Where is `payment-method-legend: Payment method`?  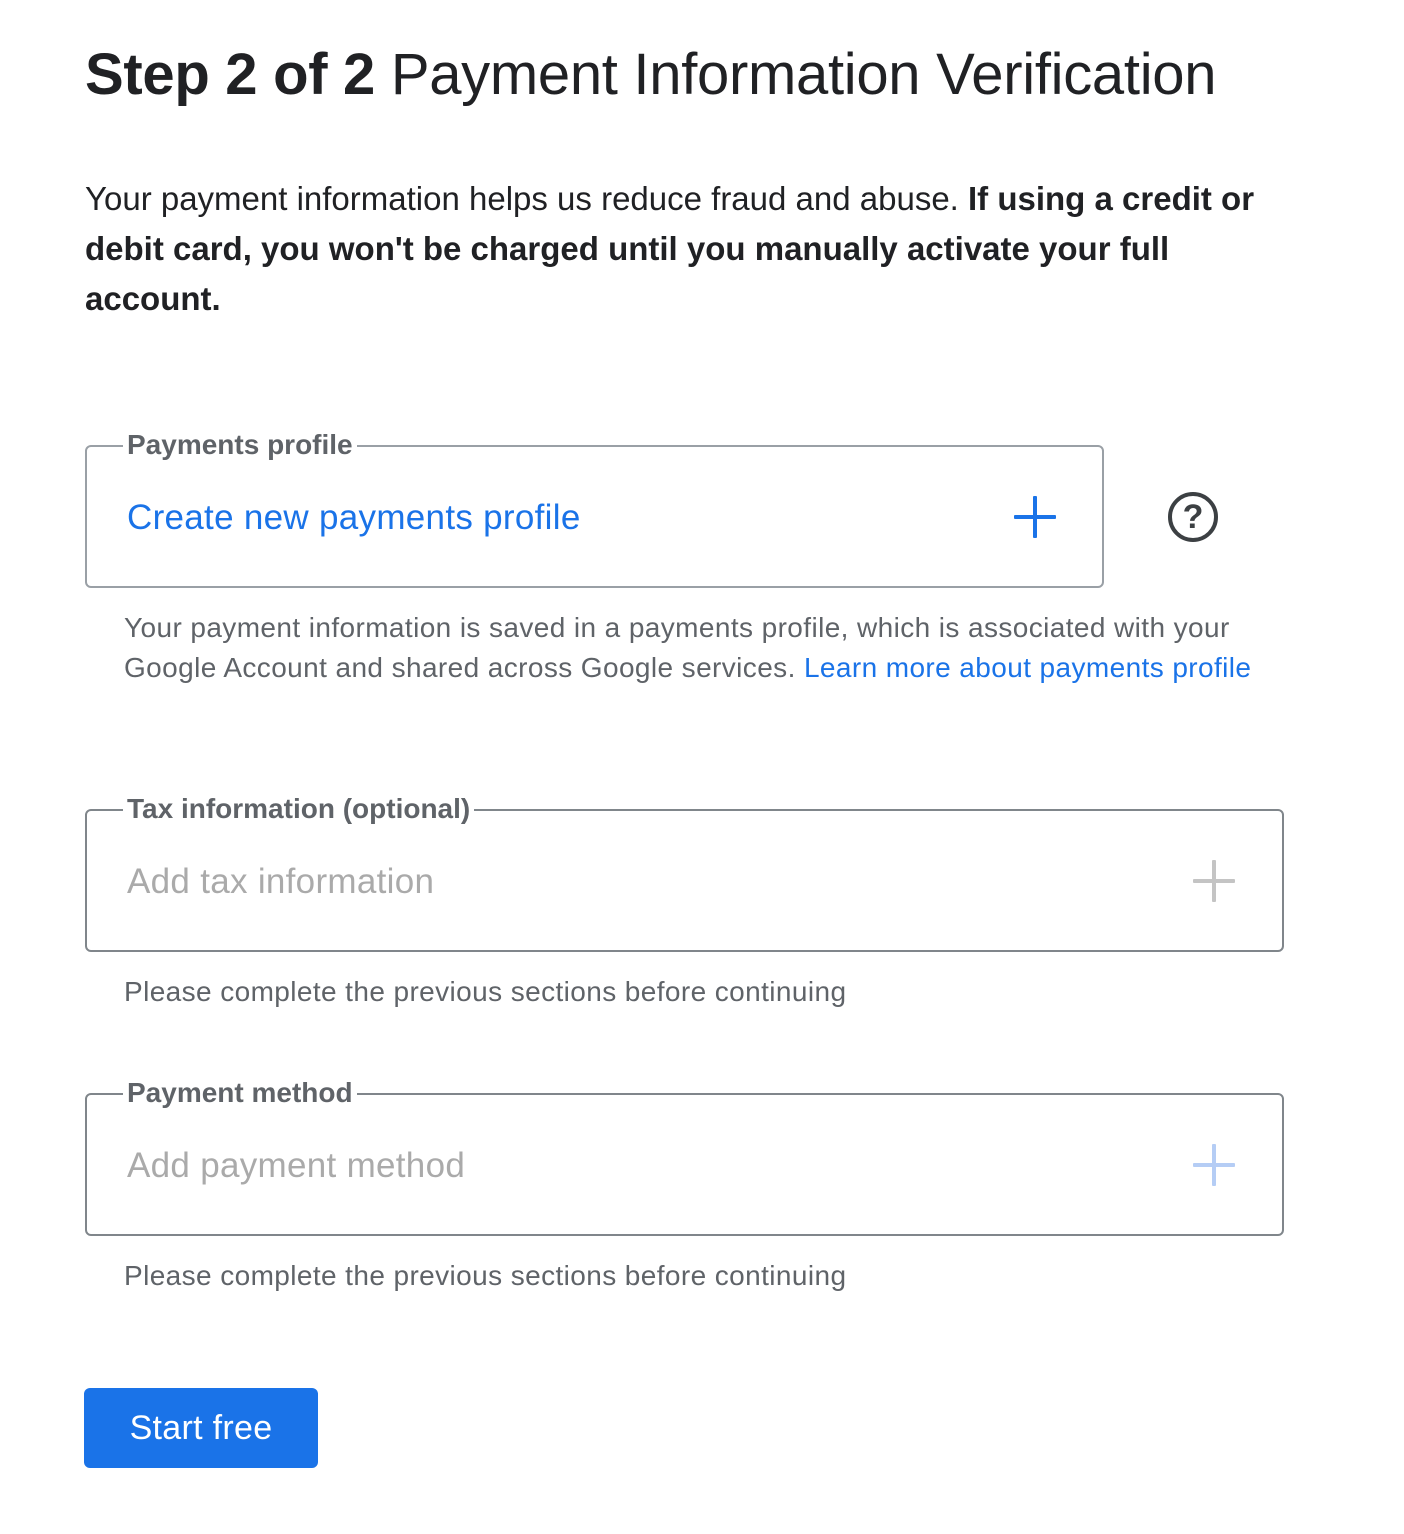 payment-method-legend: Payment method is located at coordinates (240, 1093).